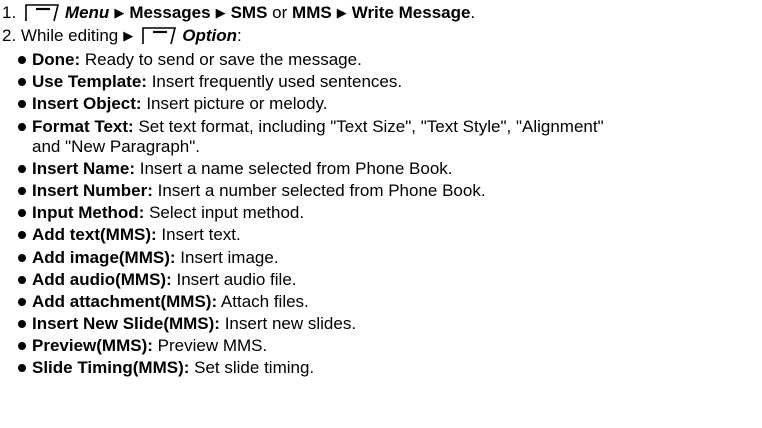 The image size is (762, 428). I want to click on mms-label: MMS, so click(312, 12).